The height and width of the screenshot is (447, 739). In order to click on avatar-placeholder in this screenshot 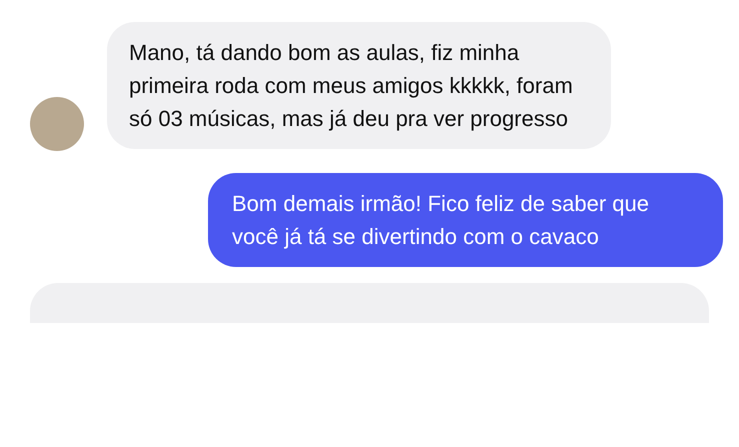, I will do `click(57, 124)`.